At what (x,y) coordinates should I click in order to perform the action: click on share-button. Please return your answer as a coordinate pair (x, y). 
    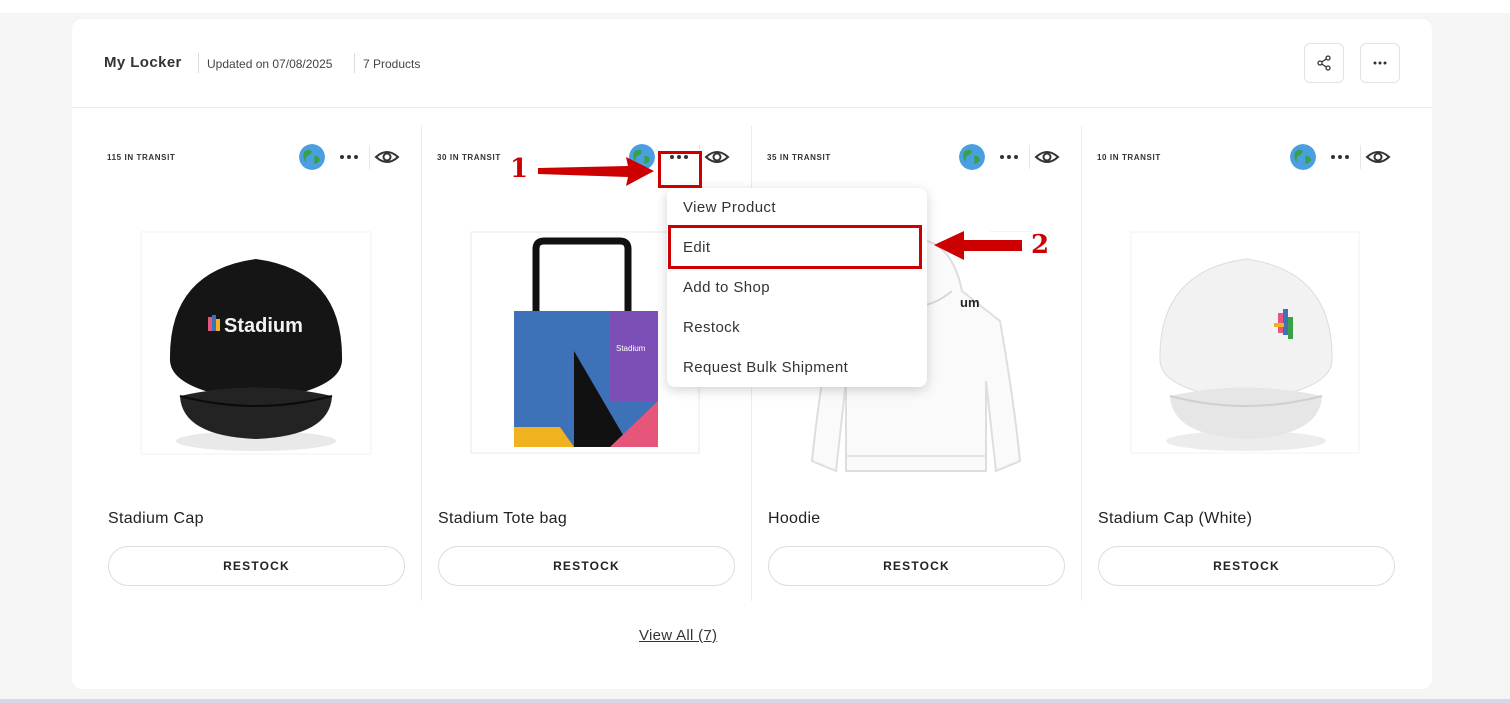
    Looking at the image, I should click on (1324, 63).